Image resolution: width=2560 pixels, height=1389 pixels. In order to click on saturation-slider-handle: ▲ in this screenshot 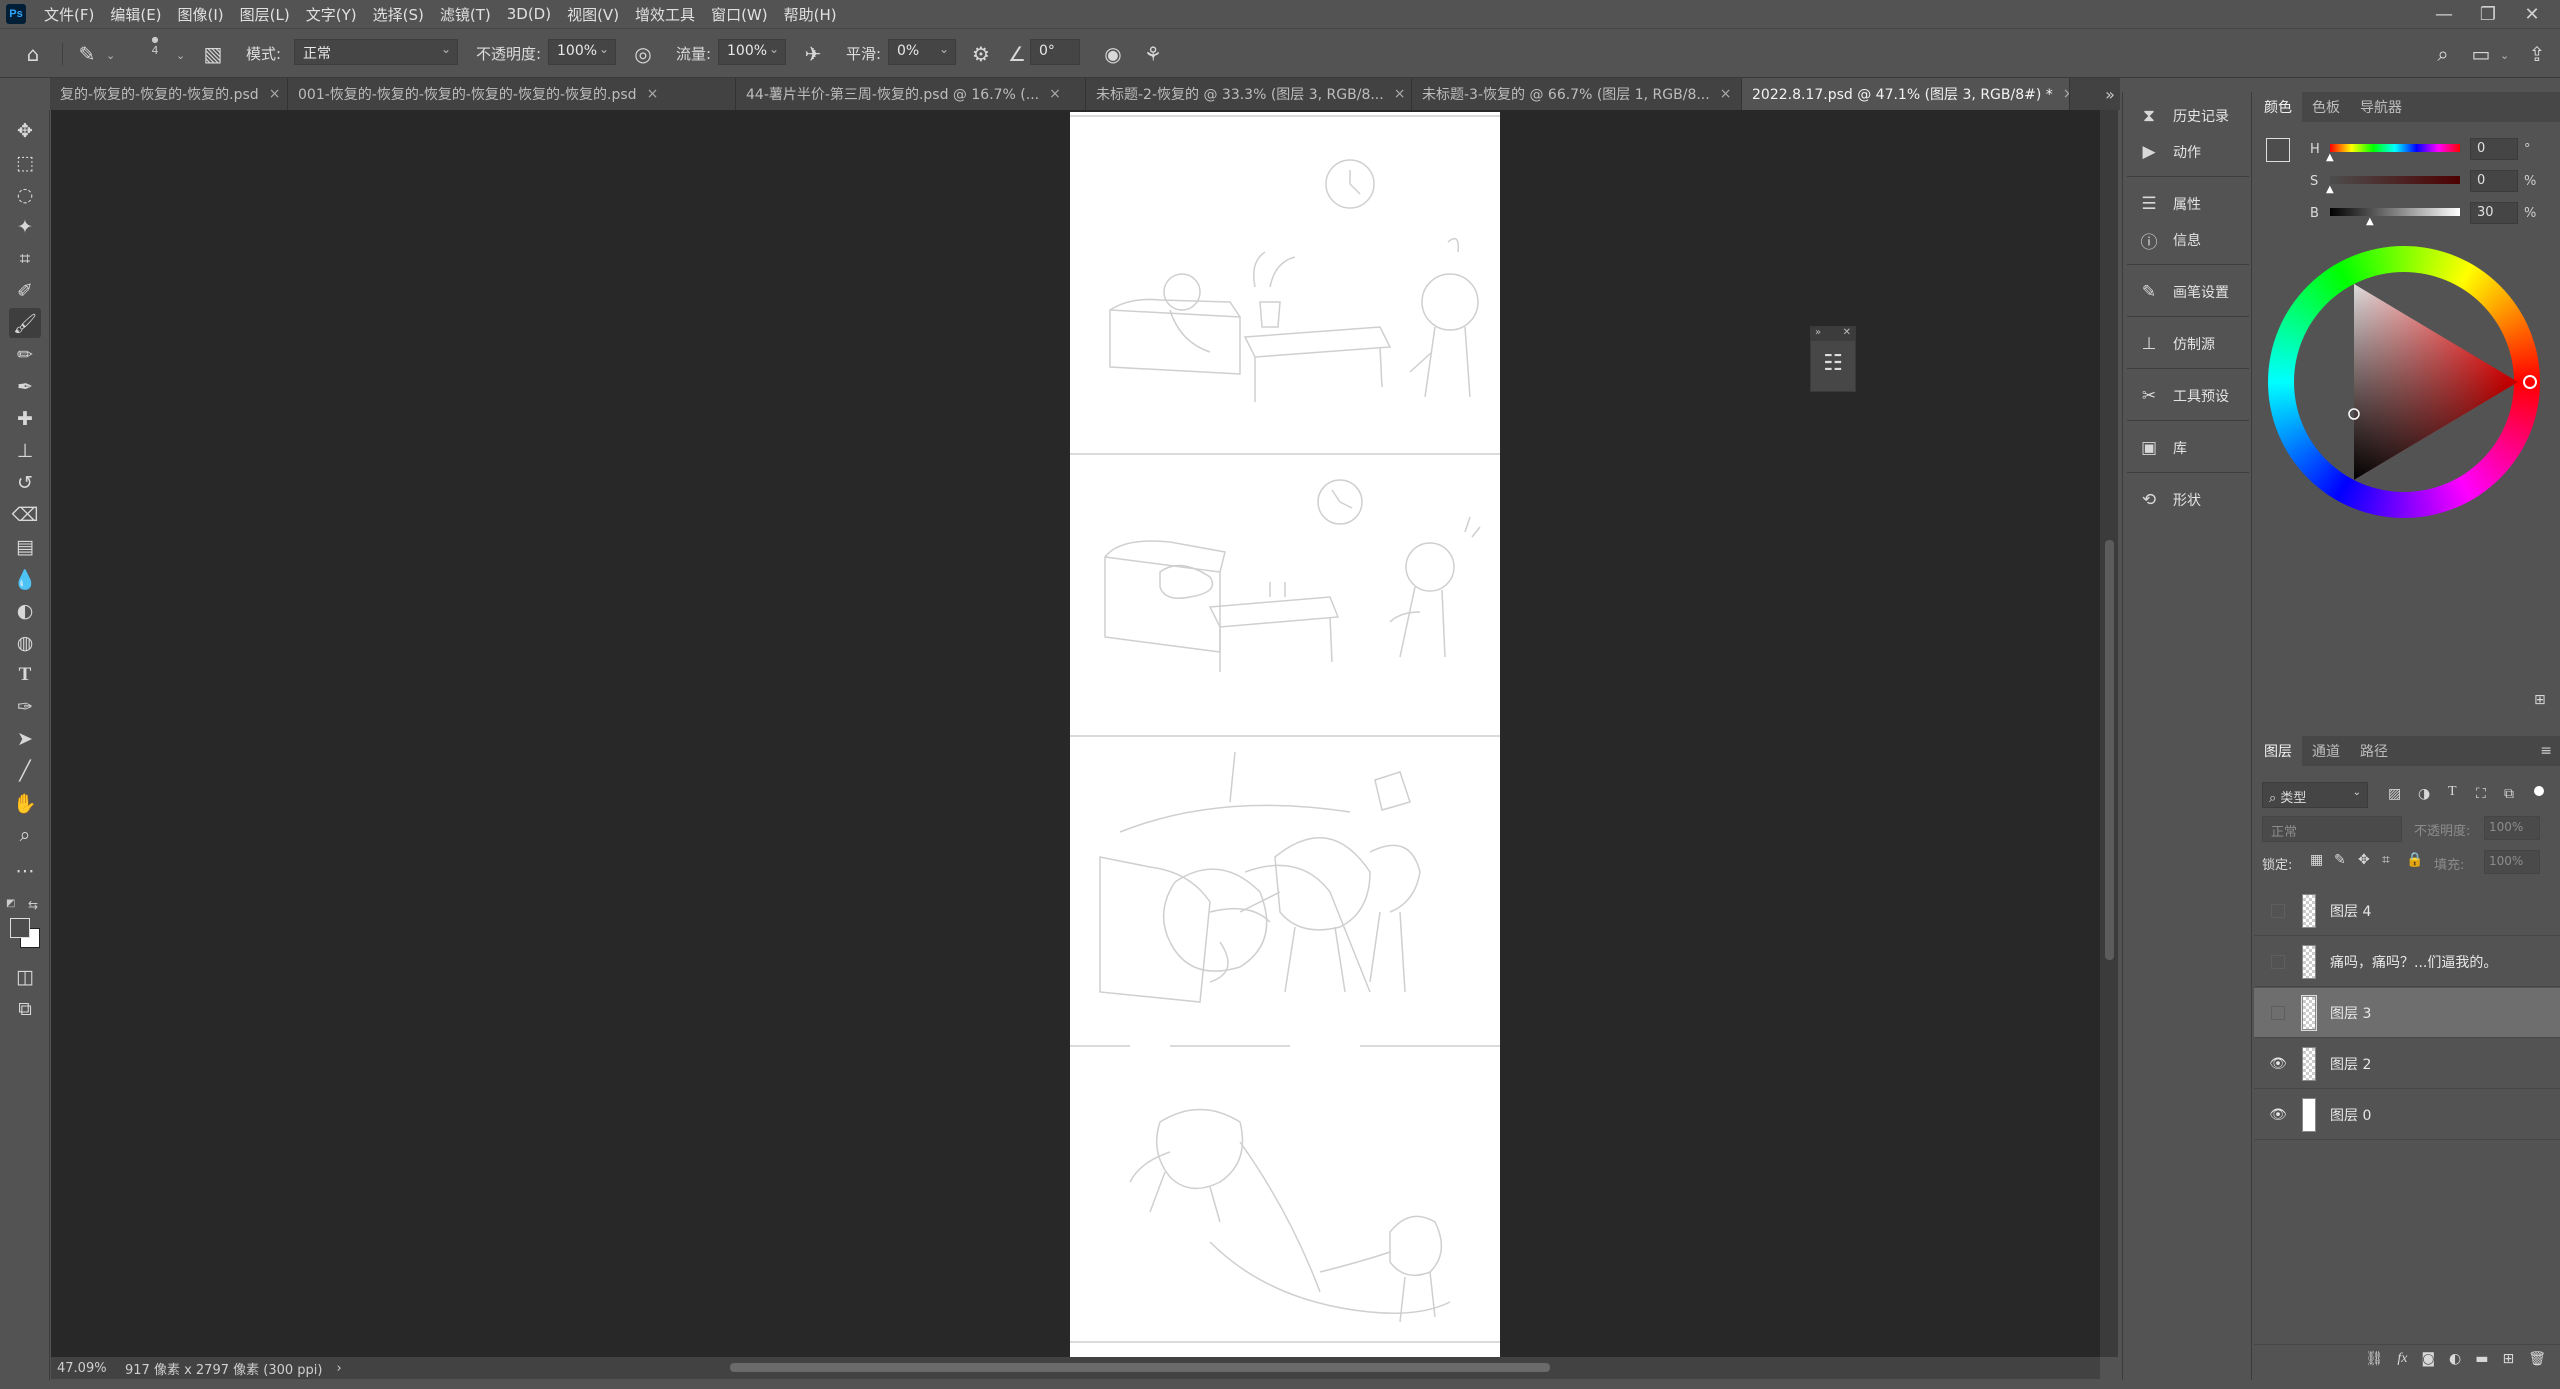, I will do `click(2330, 189)`.